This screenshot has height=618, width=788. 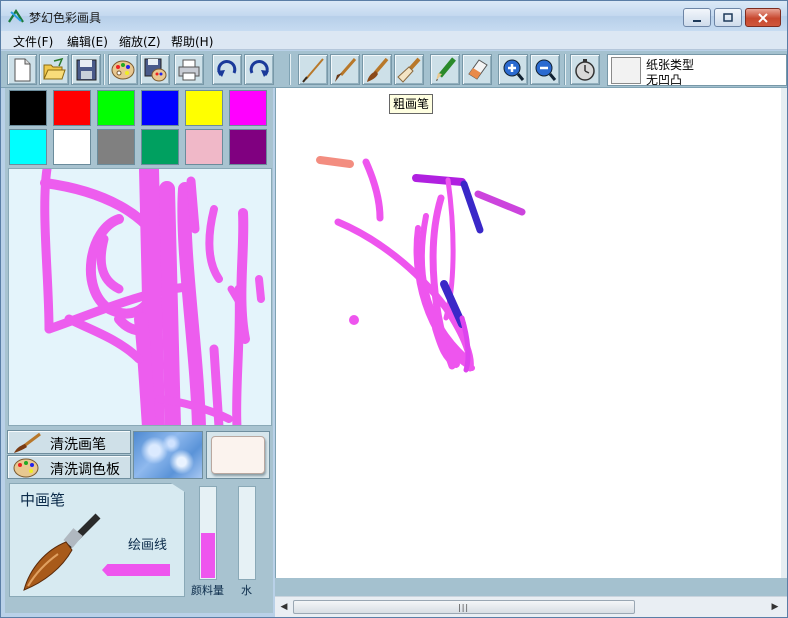 I want to click on zoom-in-button, so click(x=513, y=69).